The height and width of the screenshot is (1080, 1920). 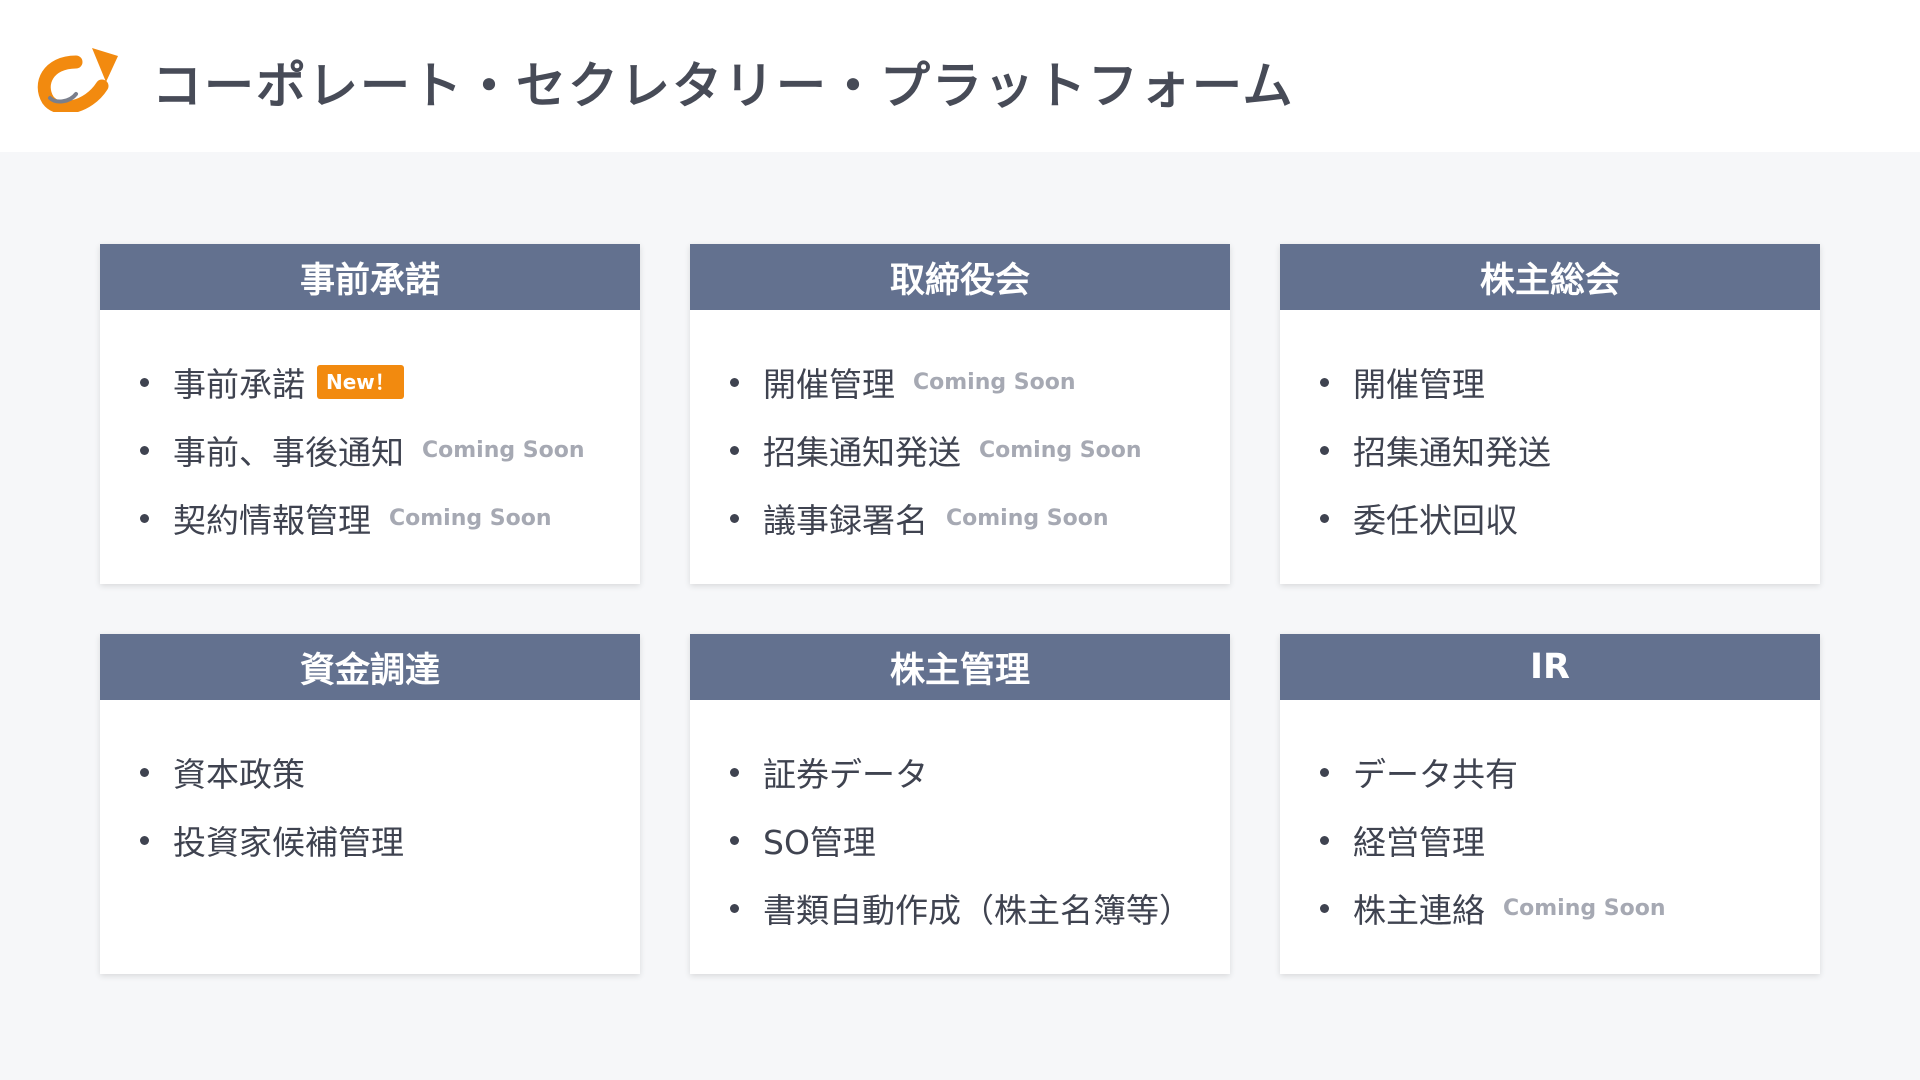 What do you see at coordinates (1570, 450) in the screenshot?
I see `list-item: 招集通知発送` at bounding box center [1570, 450].